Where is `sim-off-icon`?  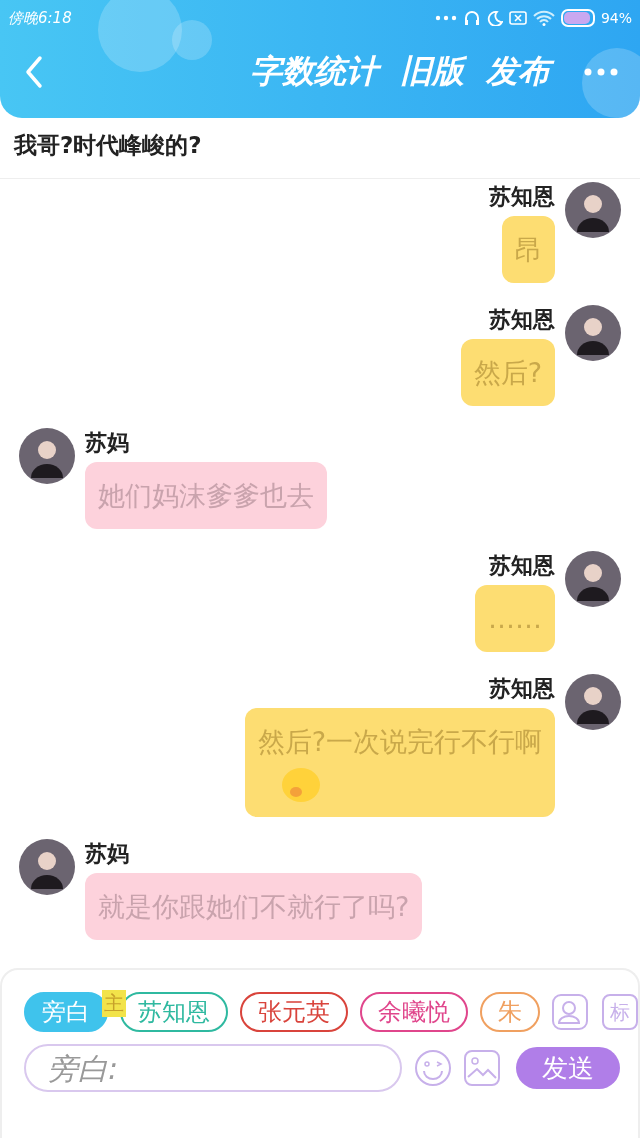 sim-off-icon is located at coordinates (517, 18).